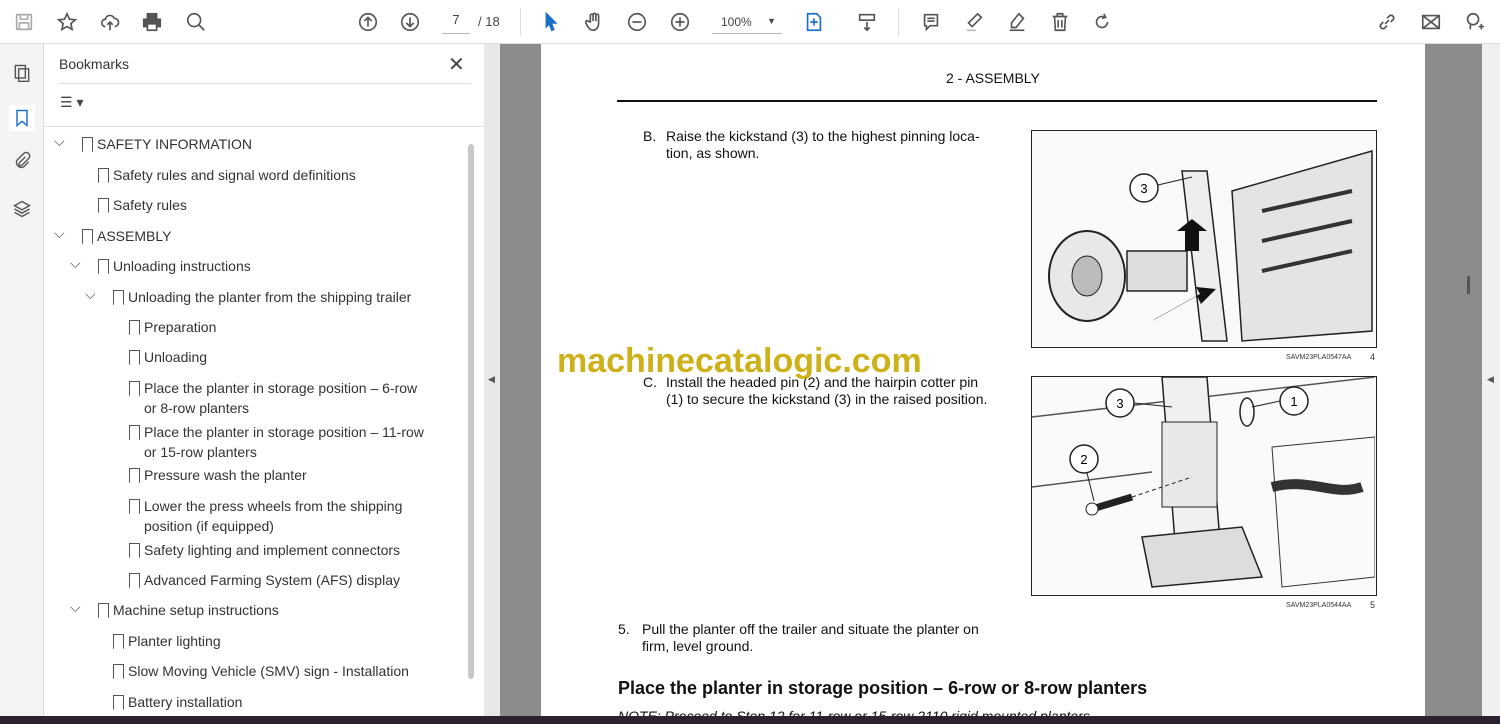 The height and width of the screenshot is (724, 1500). What do you see at coordinates (262, 475) in the screenshot?
I see `bookmark-item: Pressure wash the planter` at bounding box center [262, 475].